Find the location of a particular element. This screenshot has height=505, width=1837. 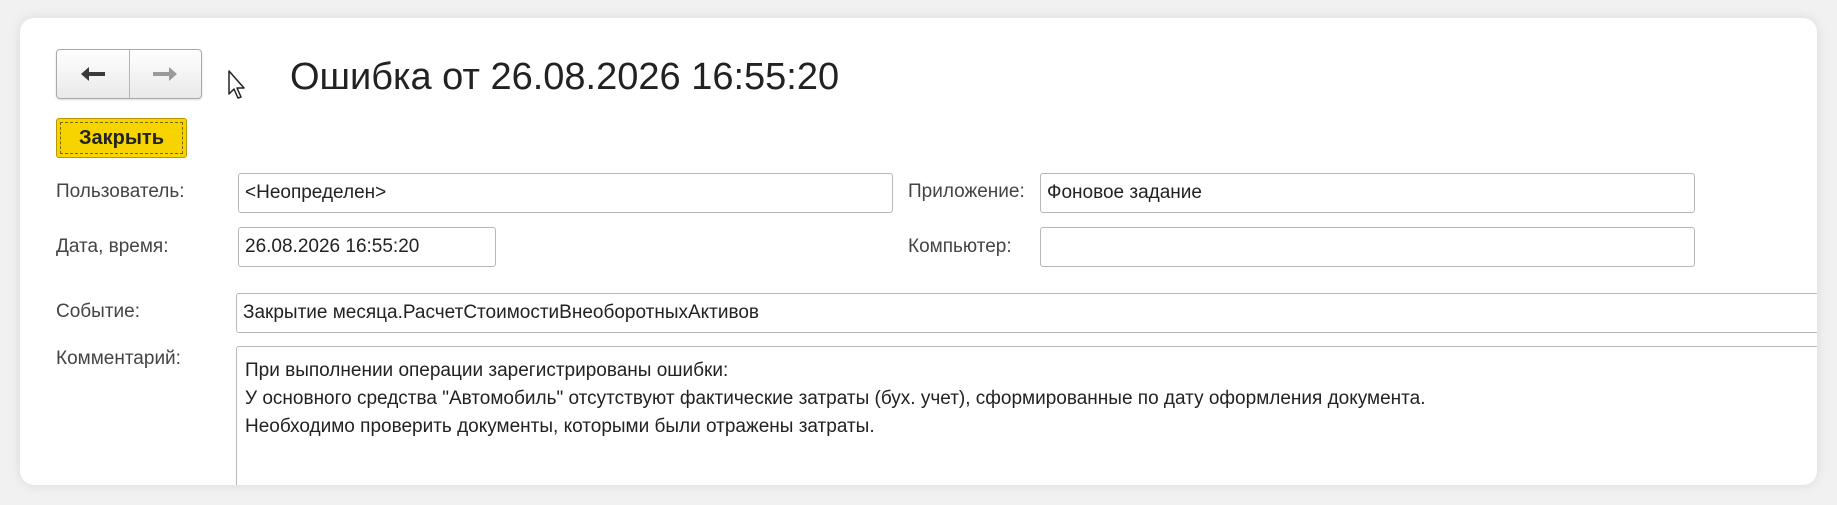

user-field: <Неопределен> is located at coordinates (565, 193).